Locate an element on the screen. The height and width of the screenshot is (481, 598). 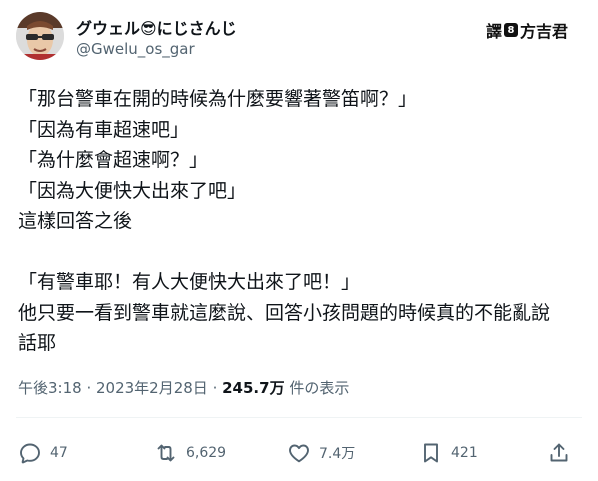
reply-count: 47 is located at coordinates (59, 453).